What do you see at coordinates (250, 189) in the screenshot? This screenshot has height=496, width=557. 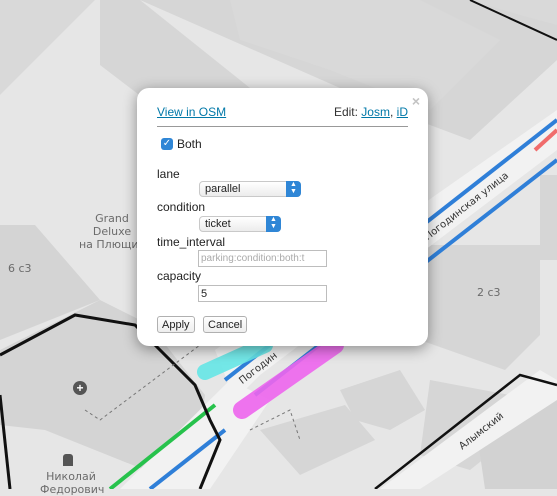 I see `lane-select: parallel ▲ ▼` at bounding box center [250, 189].